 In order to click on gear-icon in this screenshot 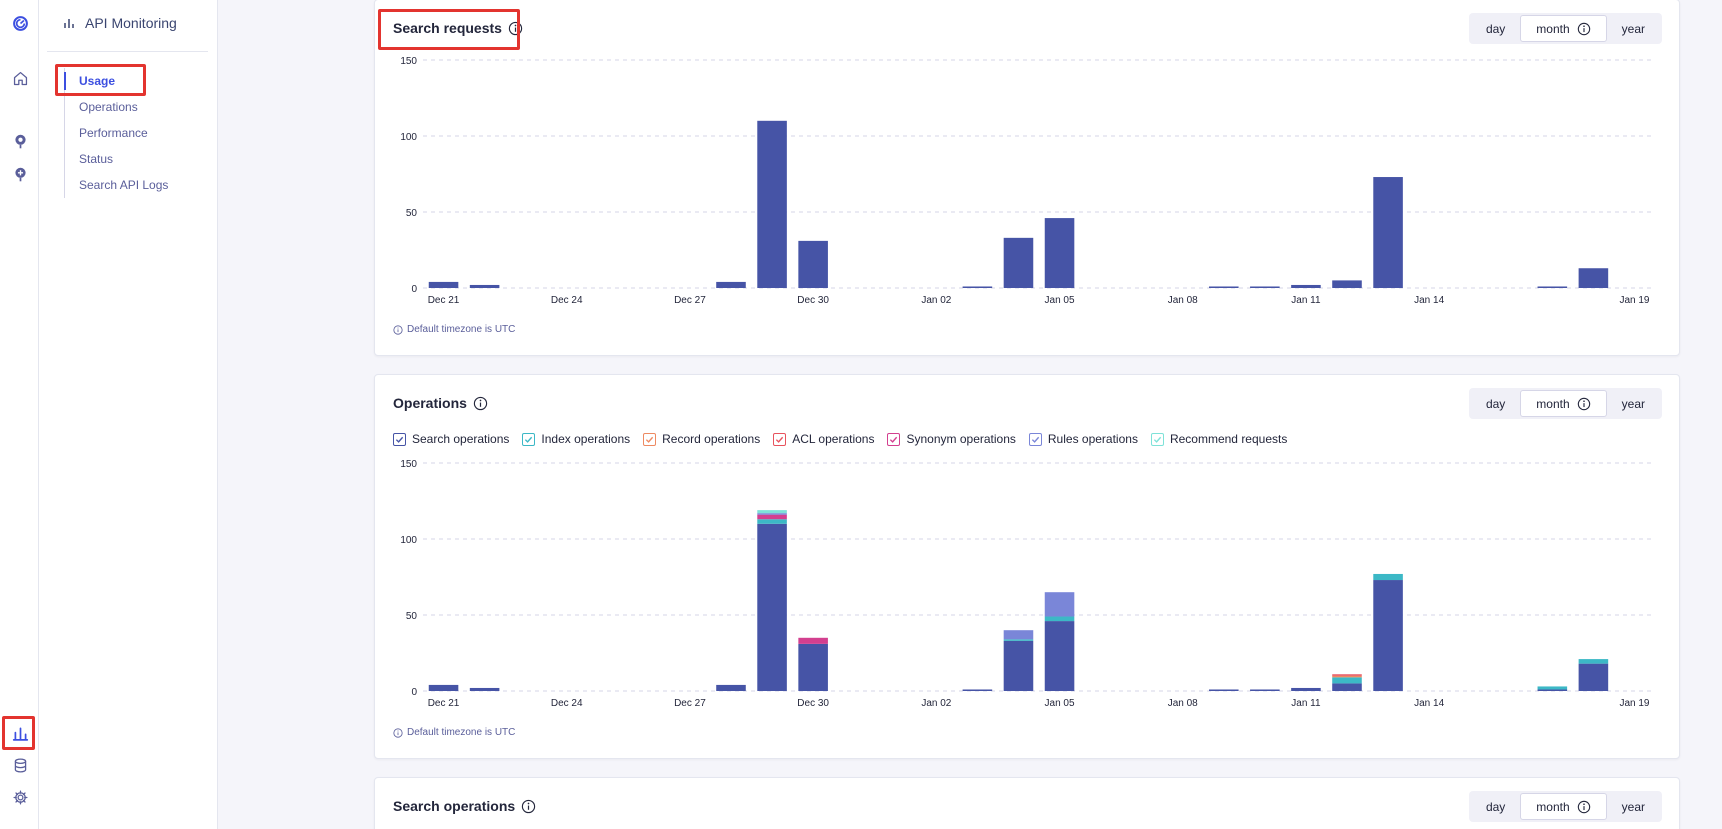, I will do `click(20, 797)`.